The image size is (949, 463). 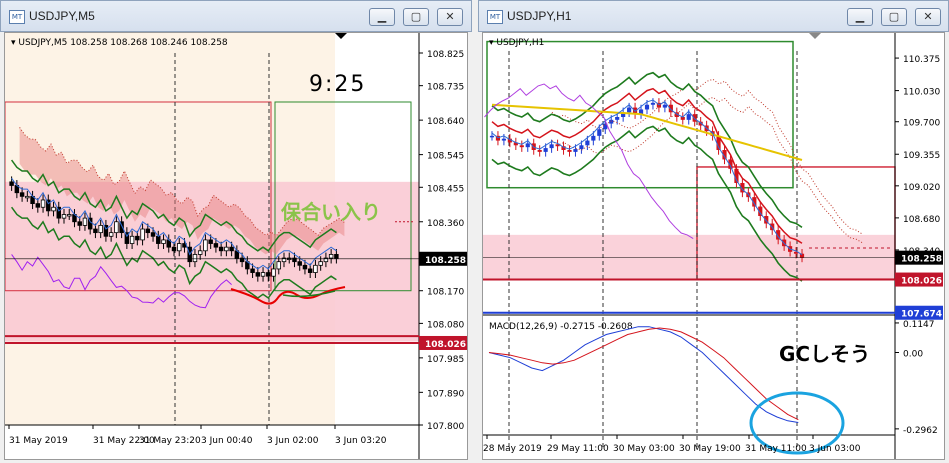 I want to click on time-tick-label: 3 Jun 03:20, so click(x=361, y=441).